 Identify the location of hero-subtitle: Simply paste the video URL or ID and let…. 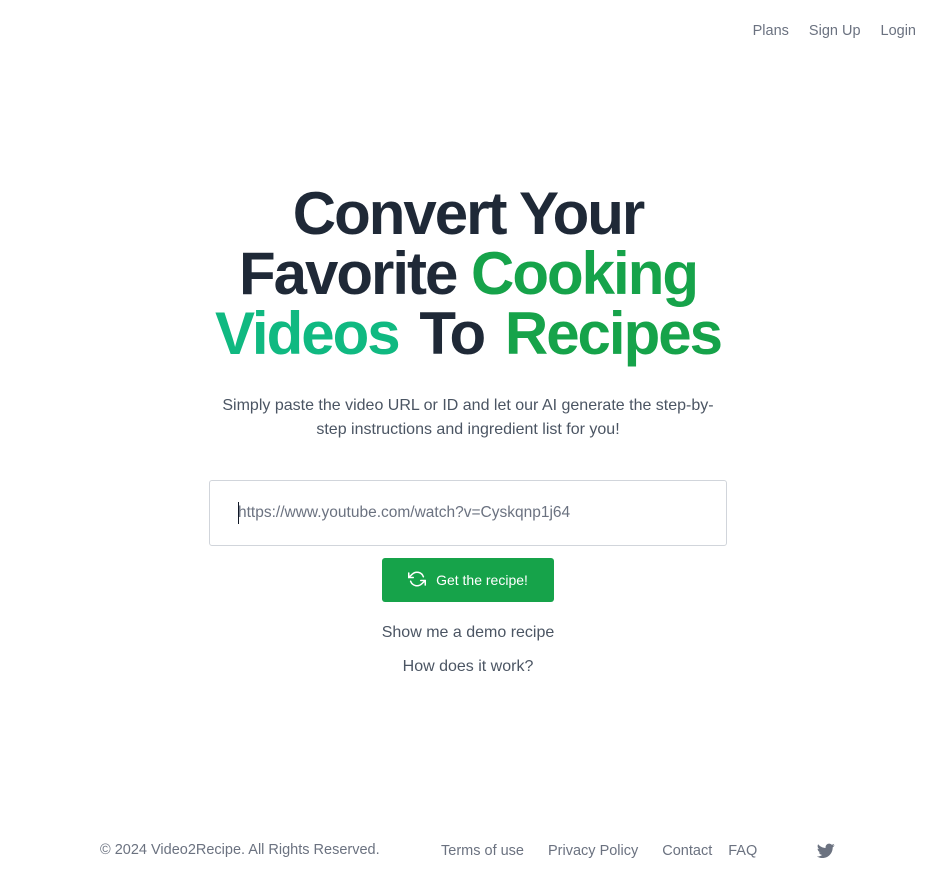
(468, 417).